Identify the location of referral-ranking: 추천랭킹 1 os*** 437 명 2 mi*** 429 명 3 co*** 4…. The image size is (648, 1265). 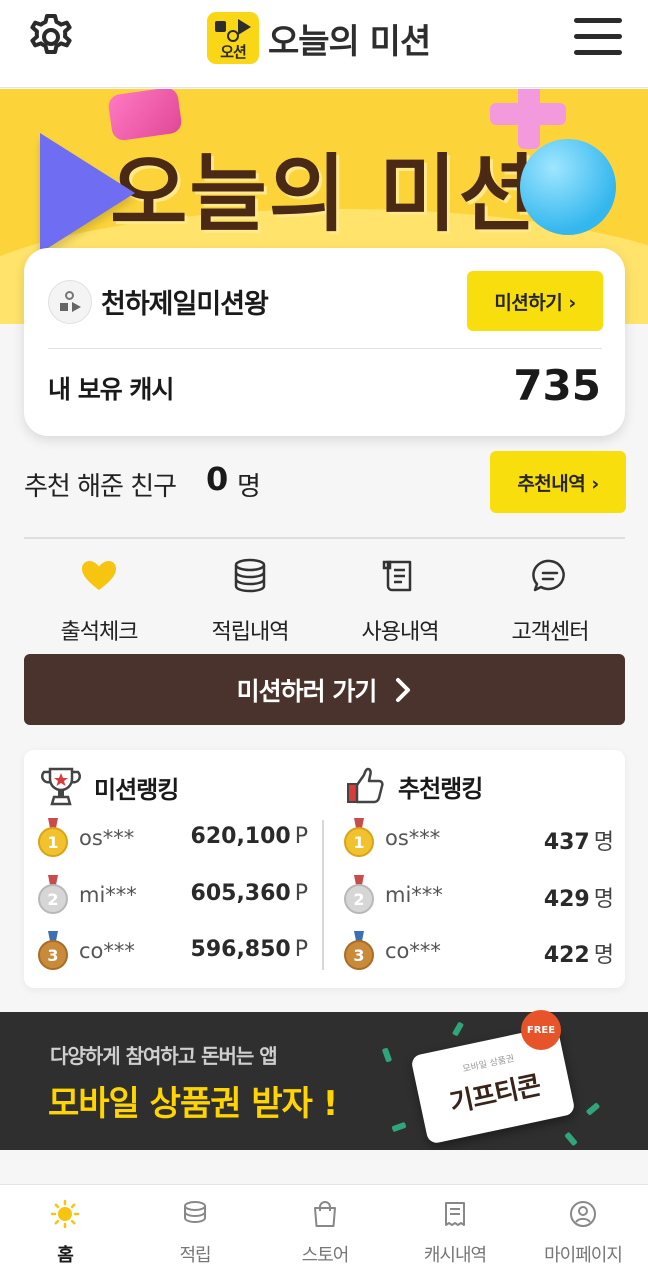
(477, 869).